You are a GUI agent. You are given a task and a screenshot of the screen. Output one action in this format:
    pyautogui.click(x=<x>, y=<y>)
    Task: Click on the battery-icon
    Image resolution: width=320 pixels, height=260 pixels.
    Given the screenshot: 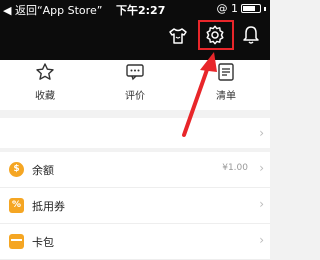 What is the action you would take?
    pyautogui.click(x=251, y=8)
    